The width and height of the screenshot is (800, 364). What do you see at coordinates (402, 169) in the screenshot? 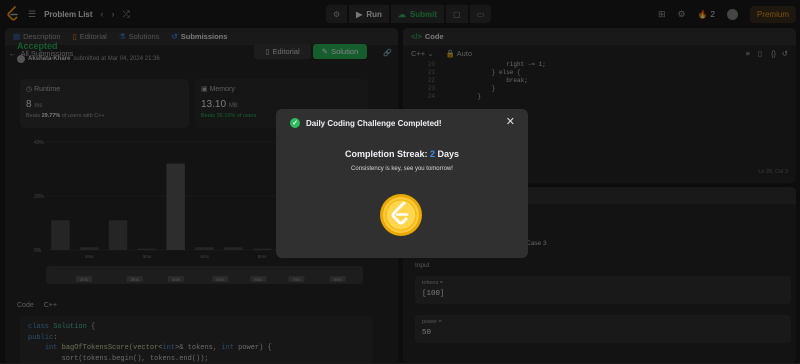
I see `modal-subtitle: Consistency is key, see you tomorrow!` at bounding box center [402, 169].